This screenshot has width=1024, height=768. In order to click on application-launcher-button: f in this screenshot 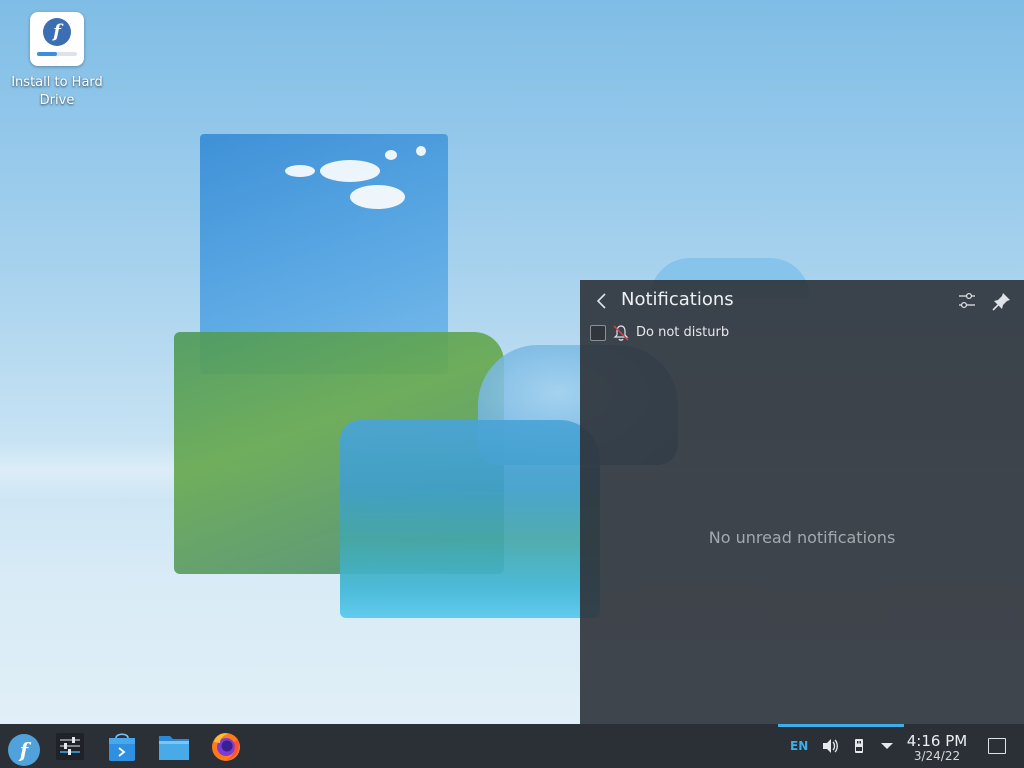, I will do `click(22, 747)`.